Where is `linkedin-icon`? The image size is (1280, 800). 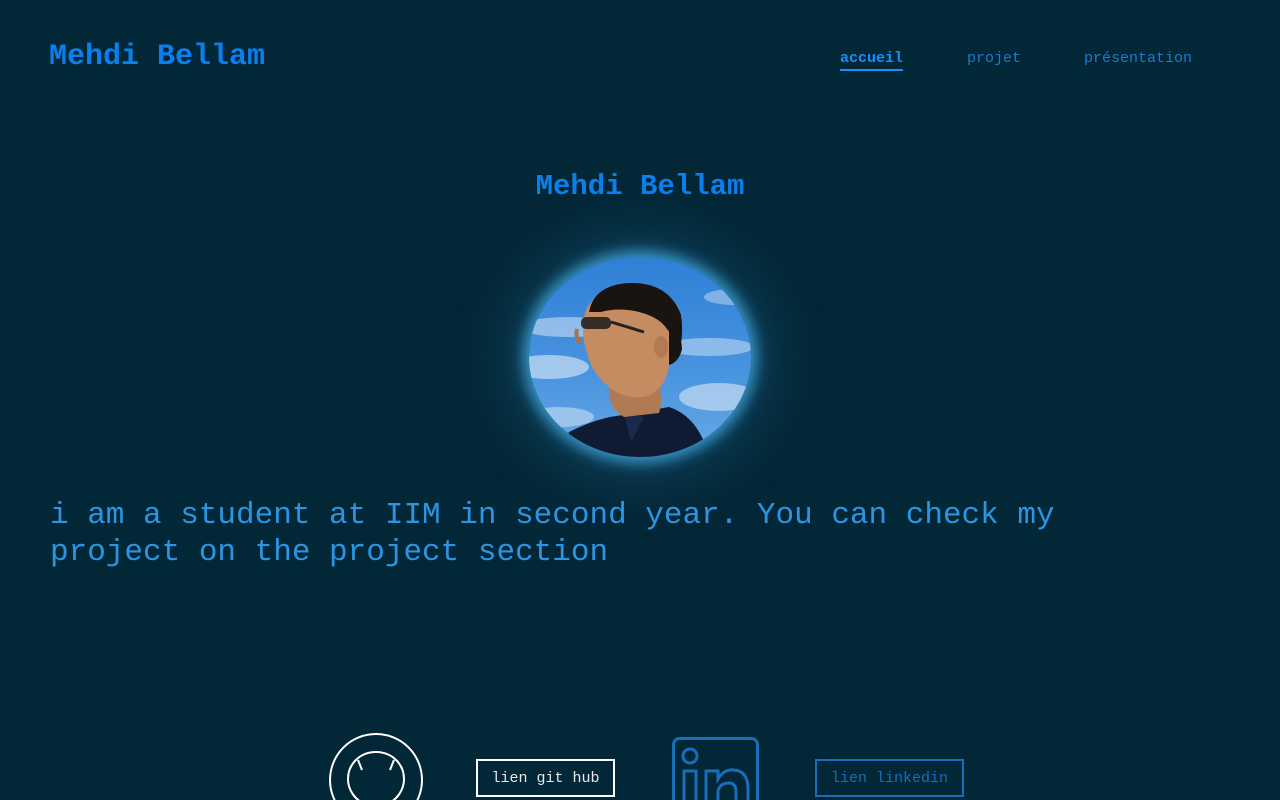
linkedin-icon is located at coordinates (715, 768).